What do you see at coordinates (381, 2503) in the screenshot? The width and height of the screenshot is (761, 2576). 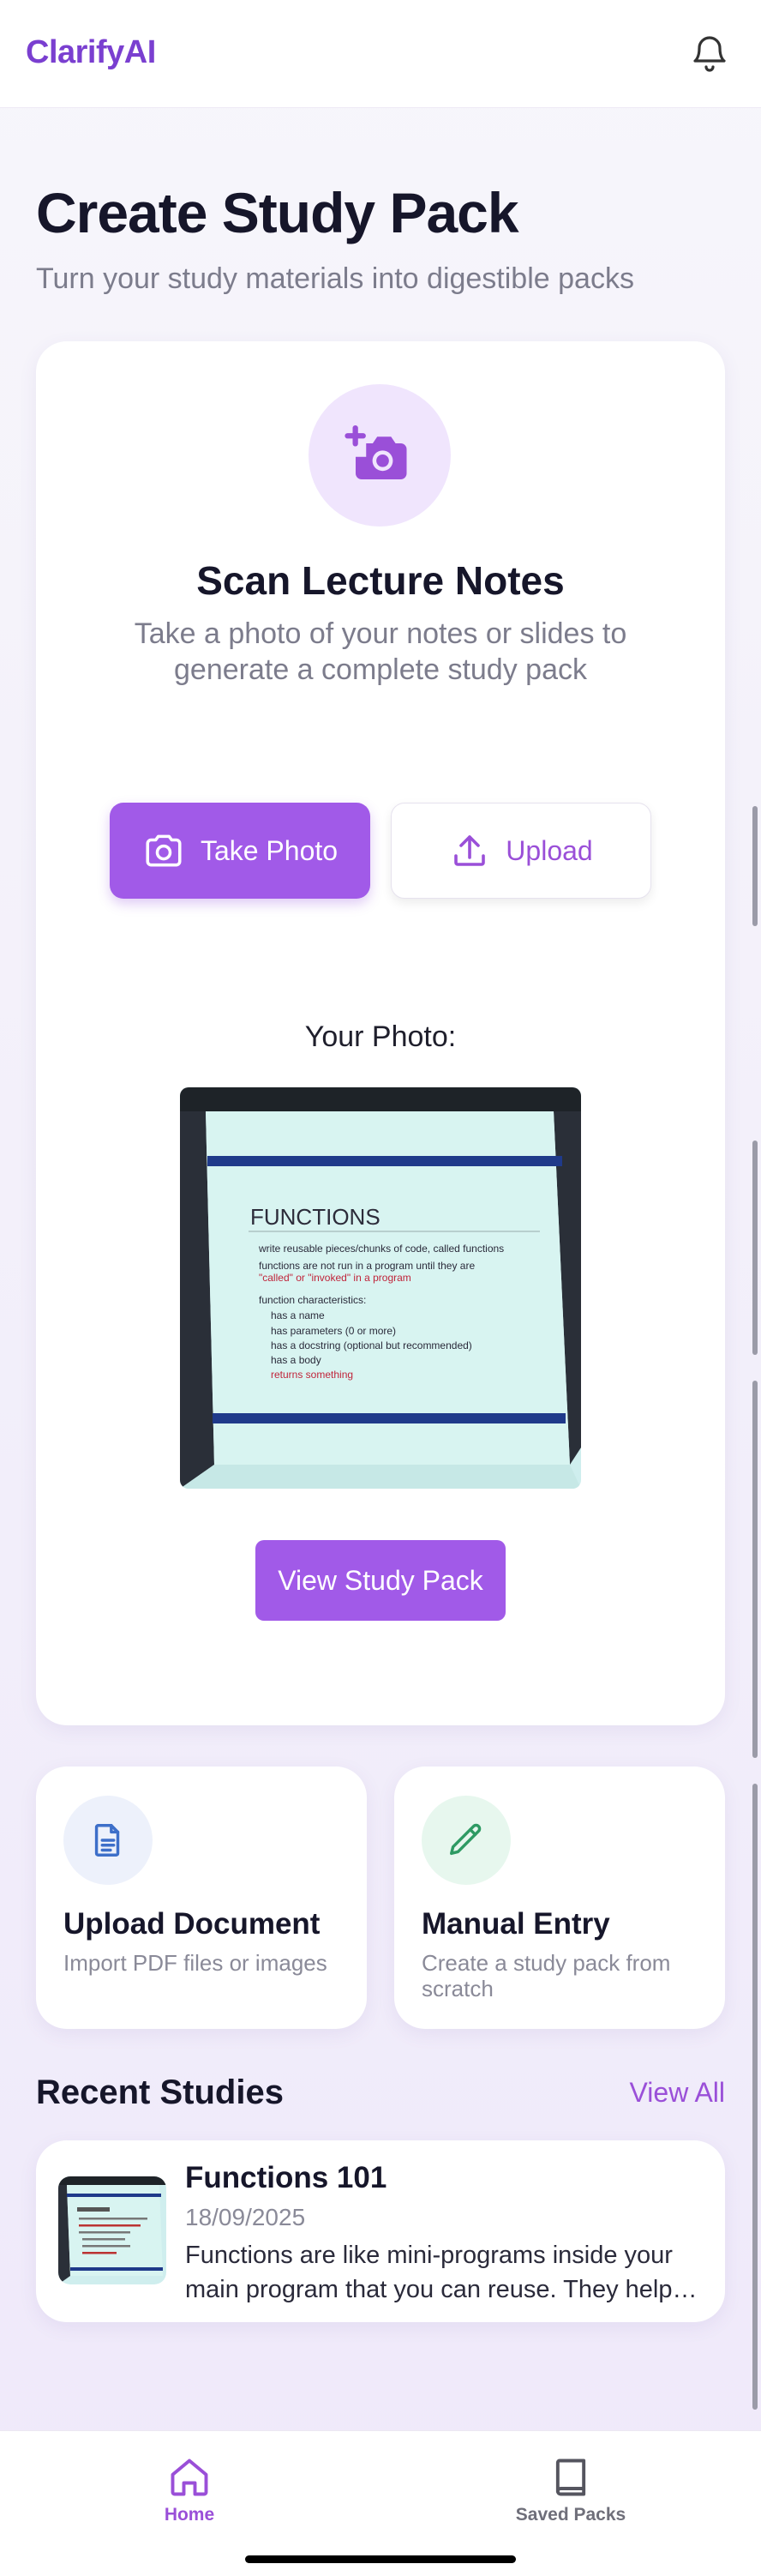 I see `bottom-nav: Home Saved Packs` at bounding box center [381, 2503].